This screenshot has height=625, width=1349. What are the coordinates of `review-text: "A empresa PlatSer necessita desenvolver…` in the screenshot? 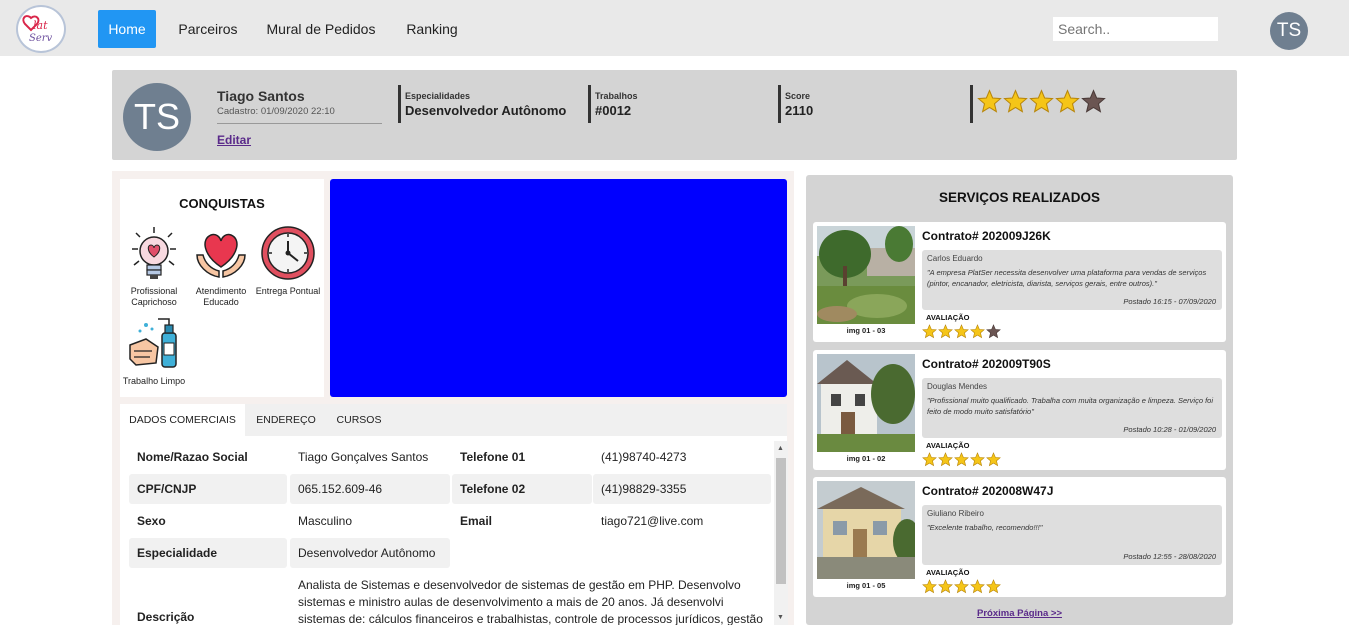 It's located at (1067, 278).